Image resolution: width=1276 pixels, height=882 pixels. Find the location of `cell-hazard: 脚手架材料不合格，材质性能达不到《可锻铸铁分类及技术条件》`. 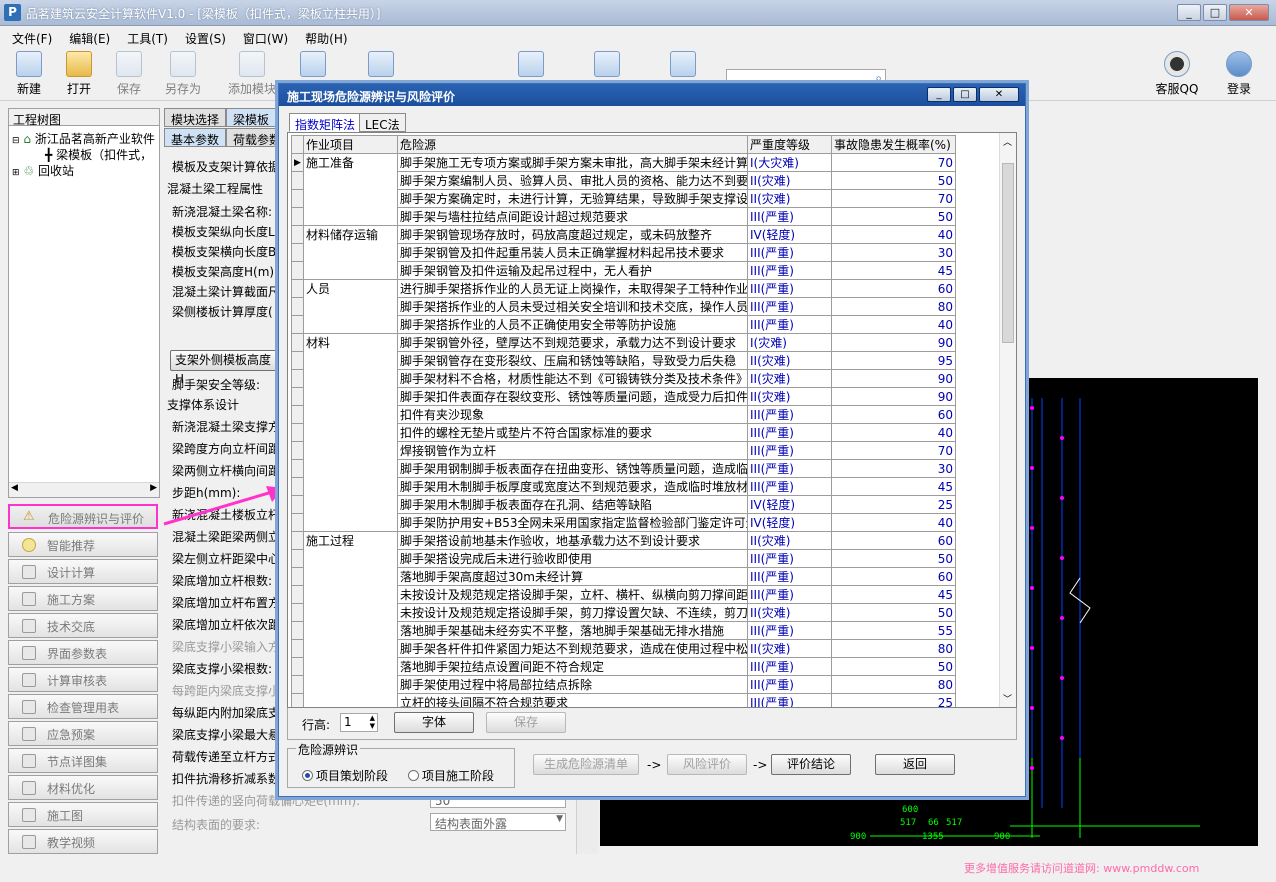

cell-hazard: 脚手架材料不合格，材质性能达不到《可锻铸铁分类及技术条件》 is located at coordinates (572, 378).